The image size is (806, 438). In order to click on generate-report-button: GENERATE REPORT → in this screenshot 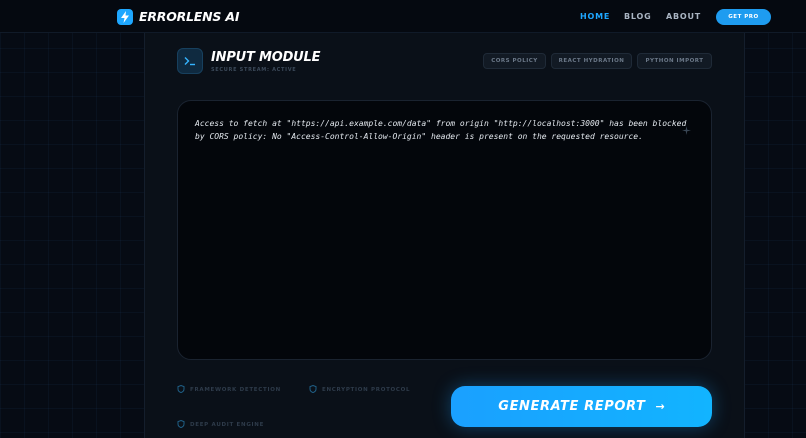, I will do `click(581, 406)`.